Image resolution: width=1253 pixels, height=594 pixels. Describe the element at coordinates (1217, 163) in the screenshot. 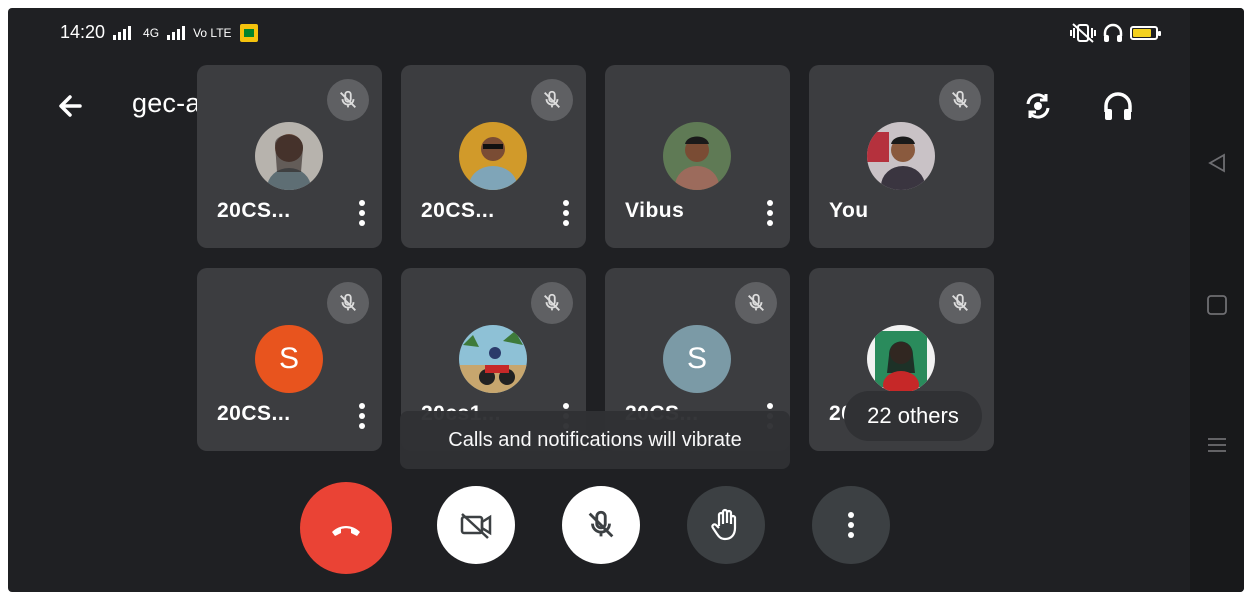

I see `nav-back-icon` at that location.